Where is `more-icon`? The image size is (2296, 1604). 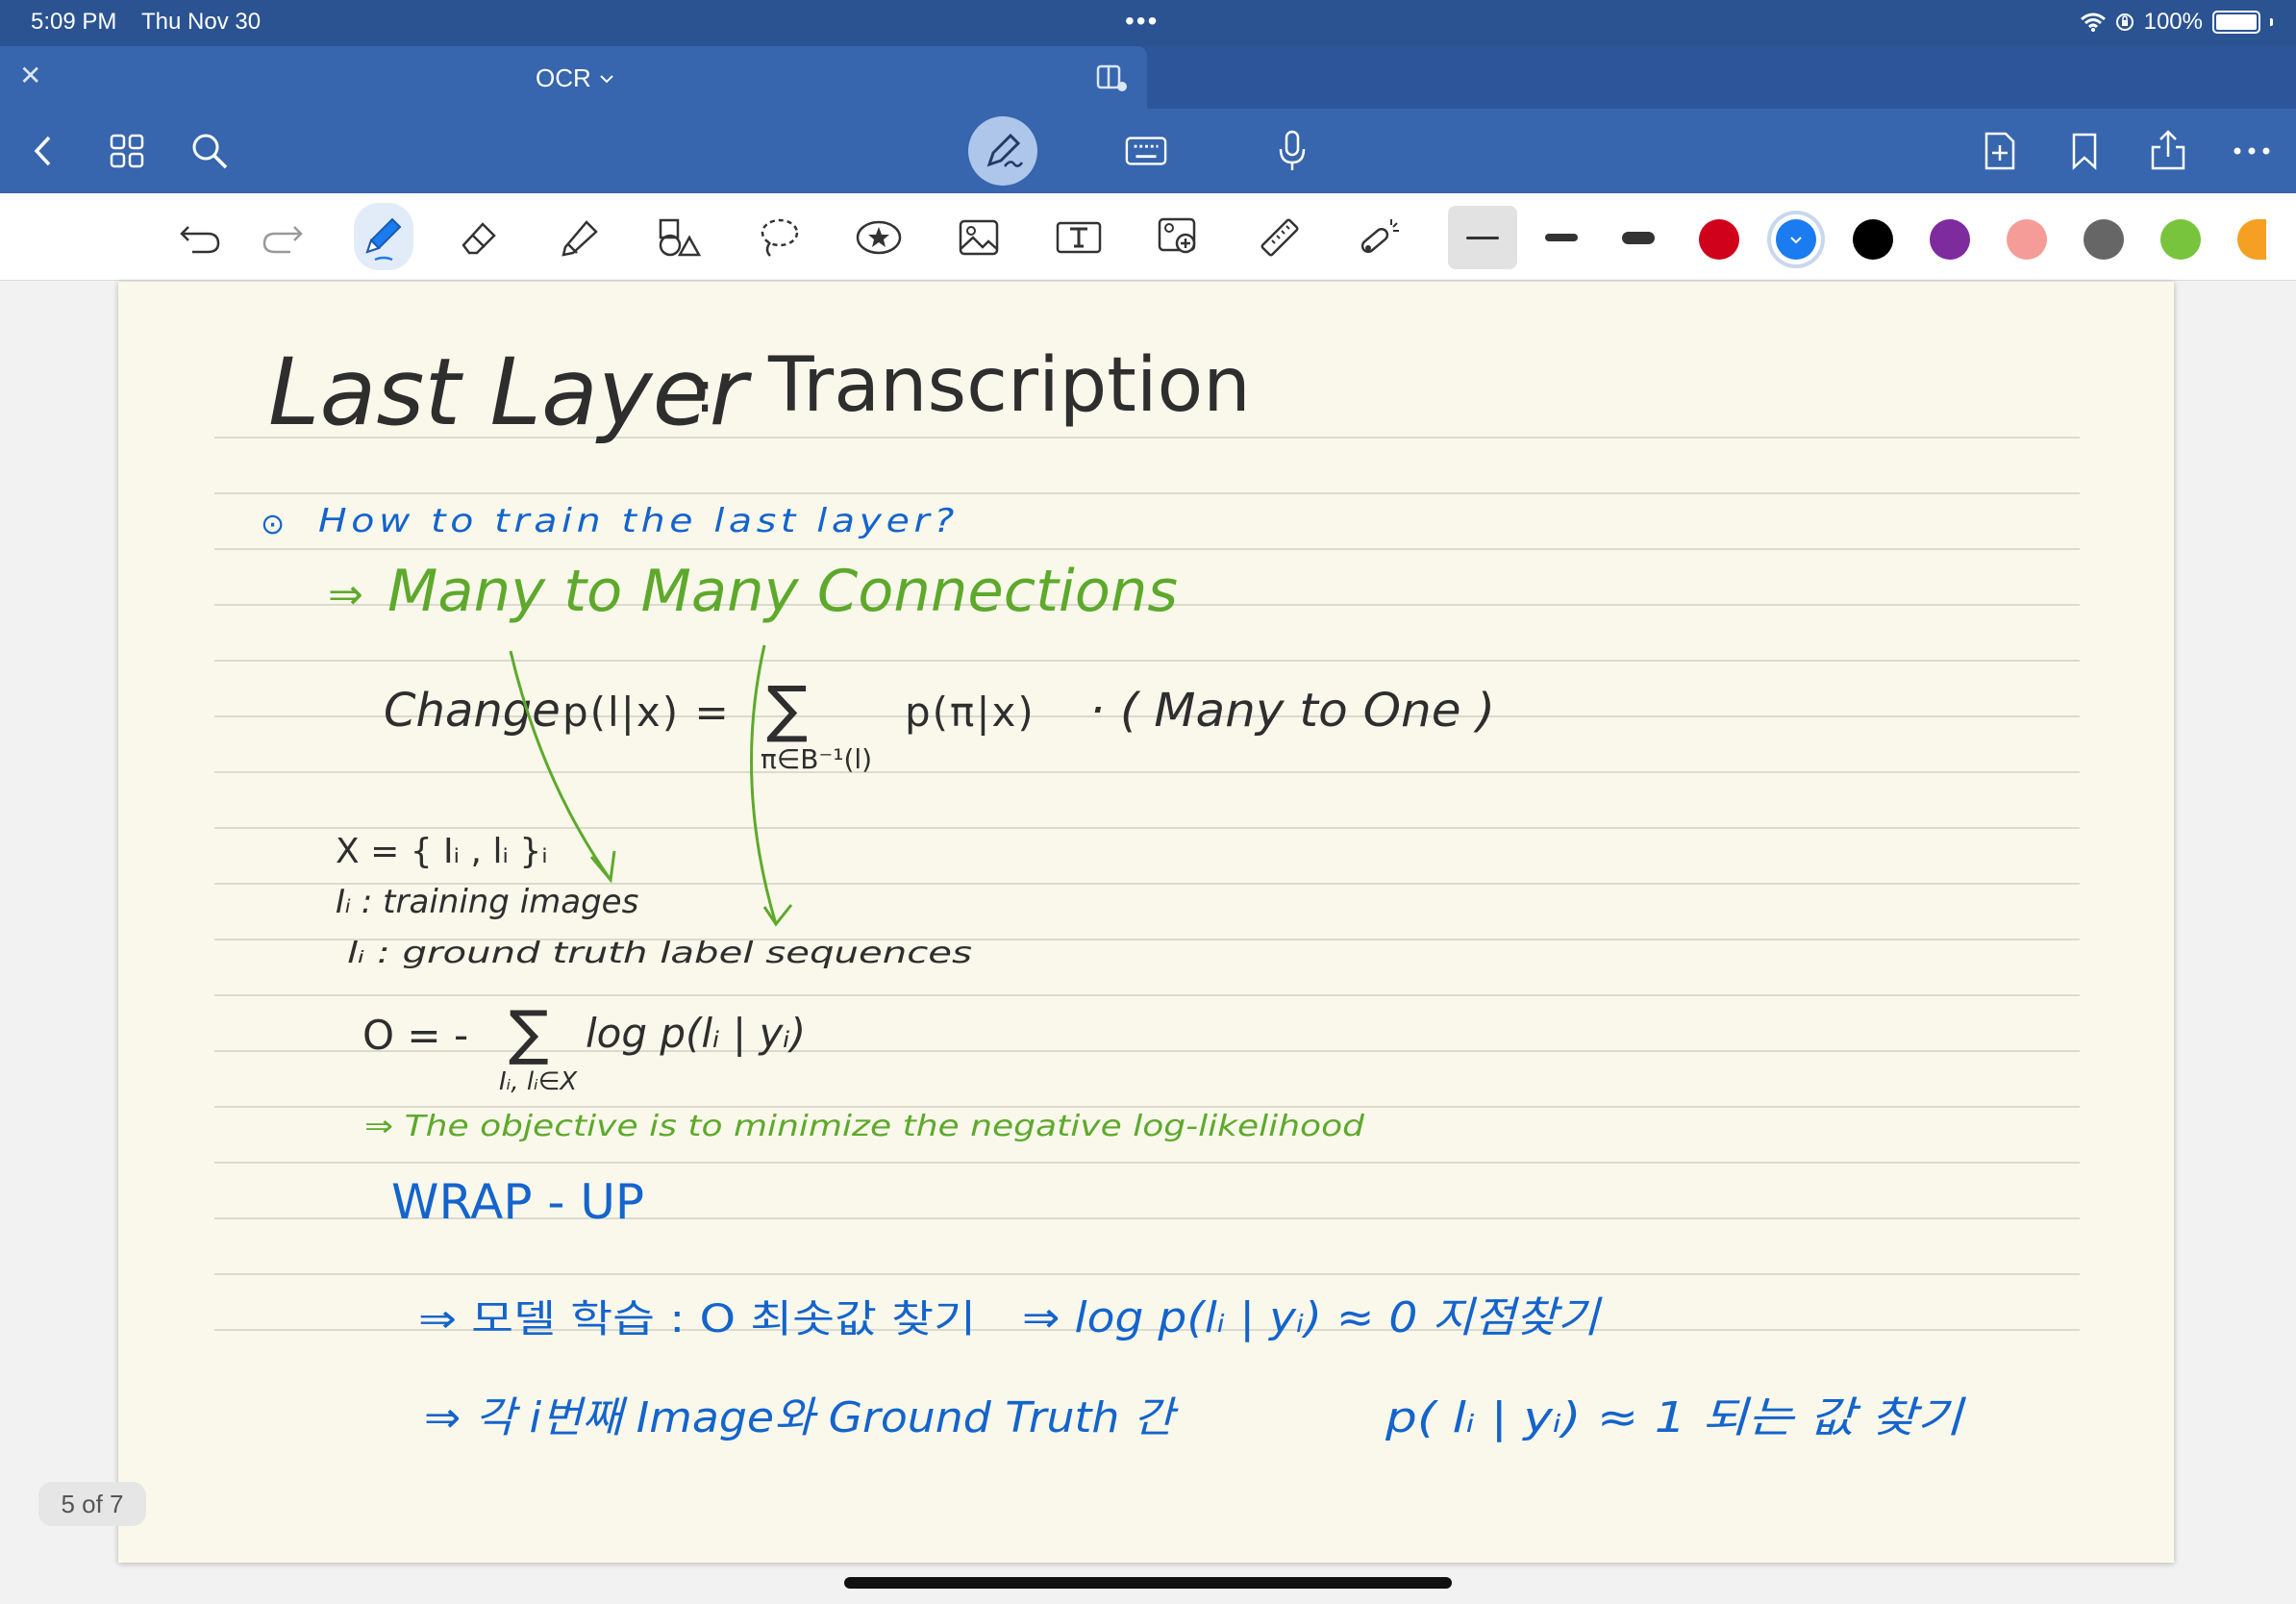
more-icon is located at coordinates (2252, 151).